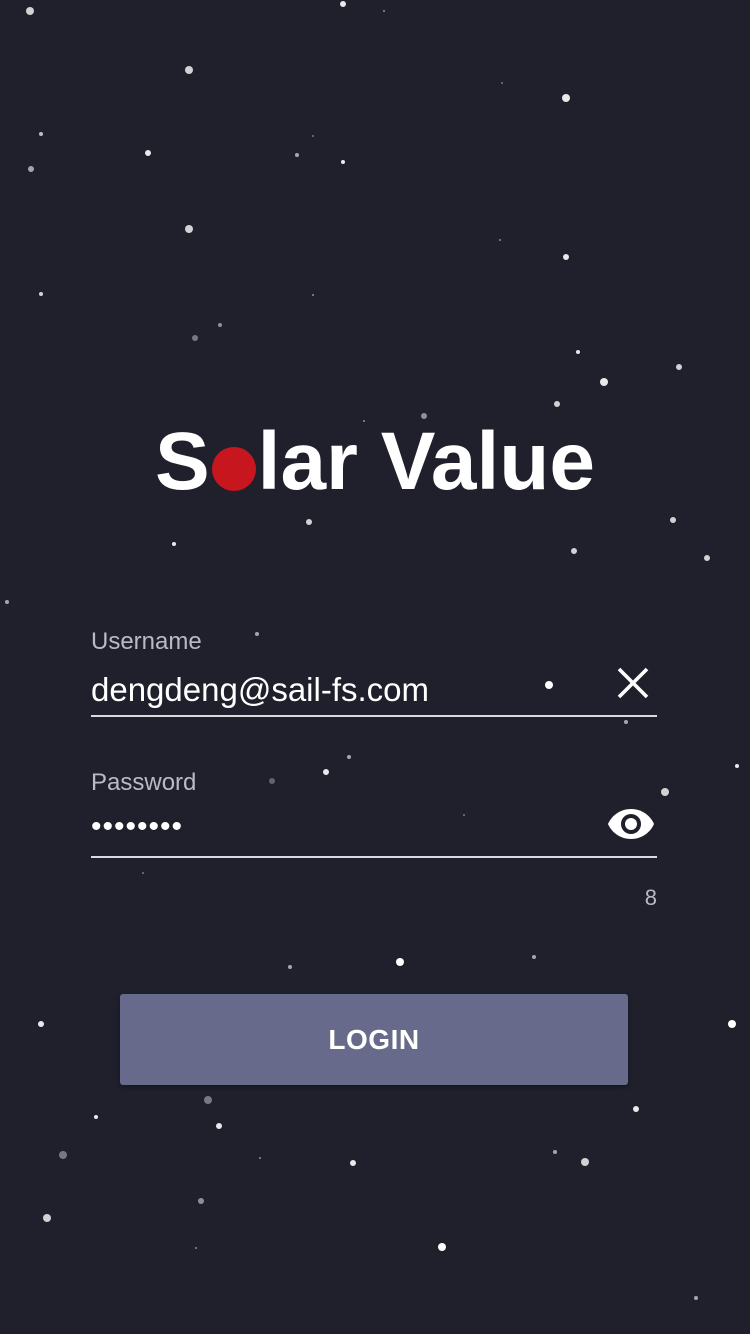  I want to click on app-logo: Slar Value, so click(375, 462).